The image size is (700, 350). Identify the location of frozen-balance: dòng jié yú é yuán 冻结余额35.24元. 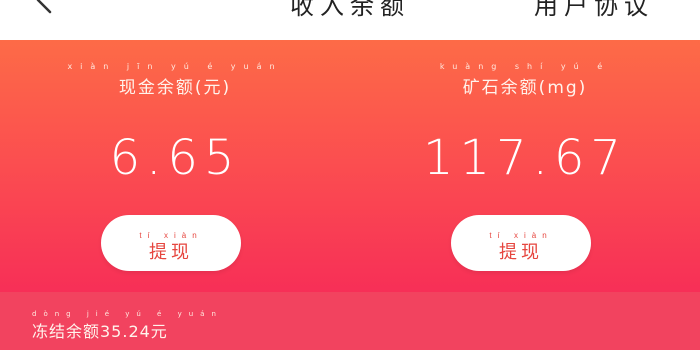
(127, 326).